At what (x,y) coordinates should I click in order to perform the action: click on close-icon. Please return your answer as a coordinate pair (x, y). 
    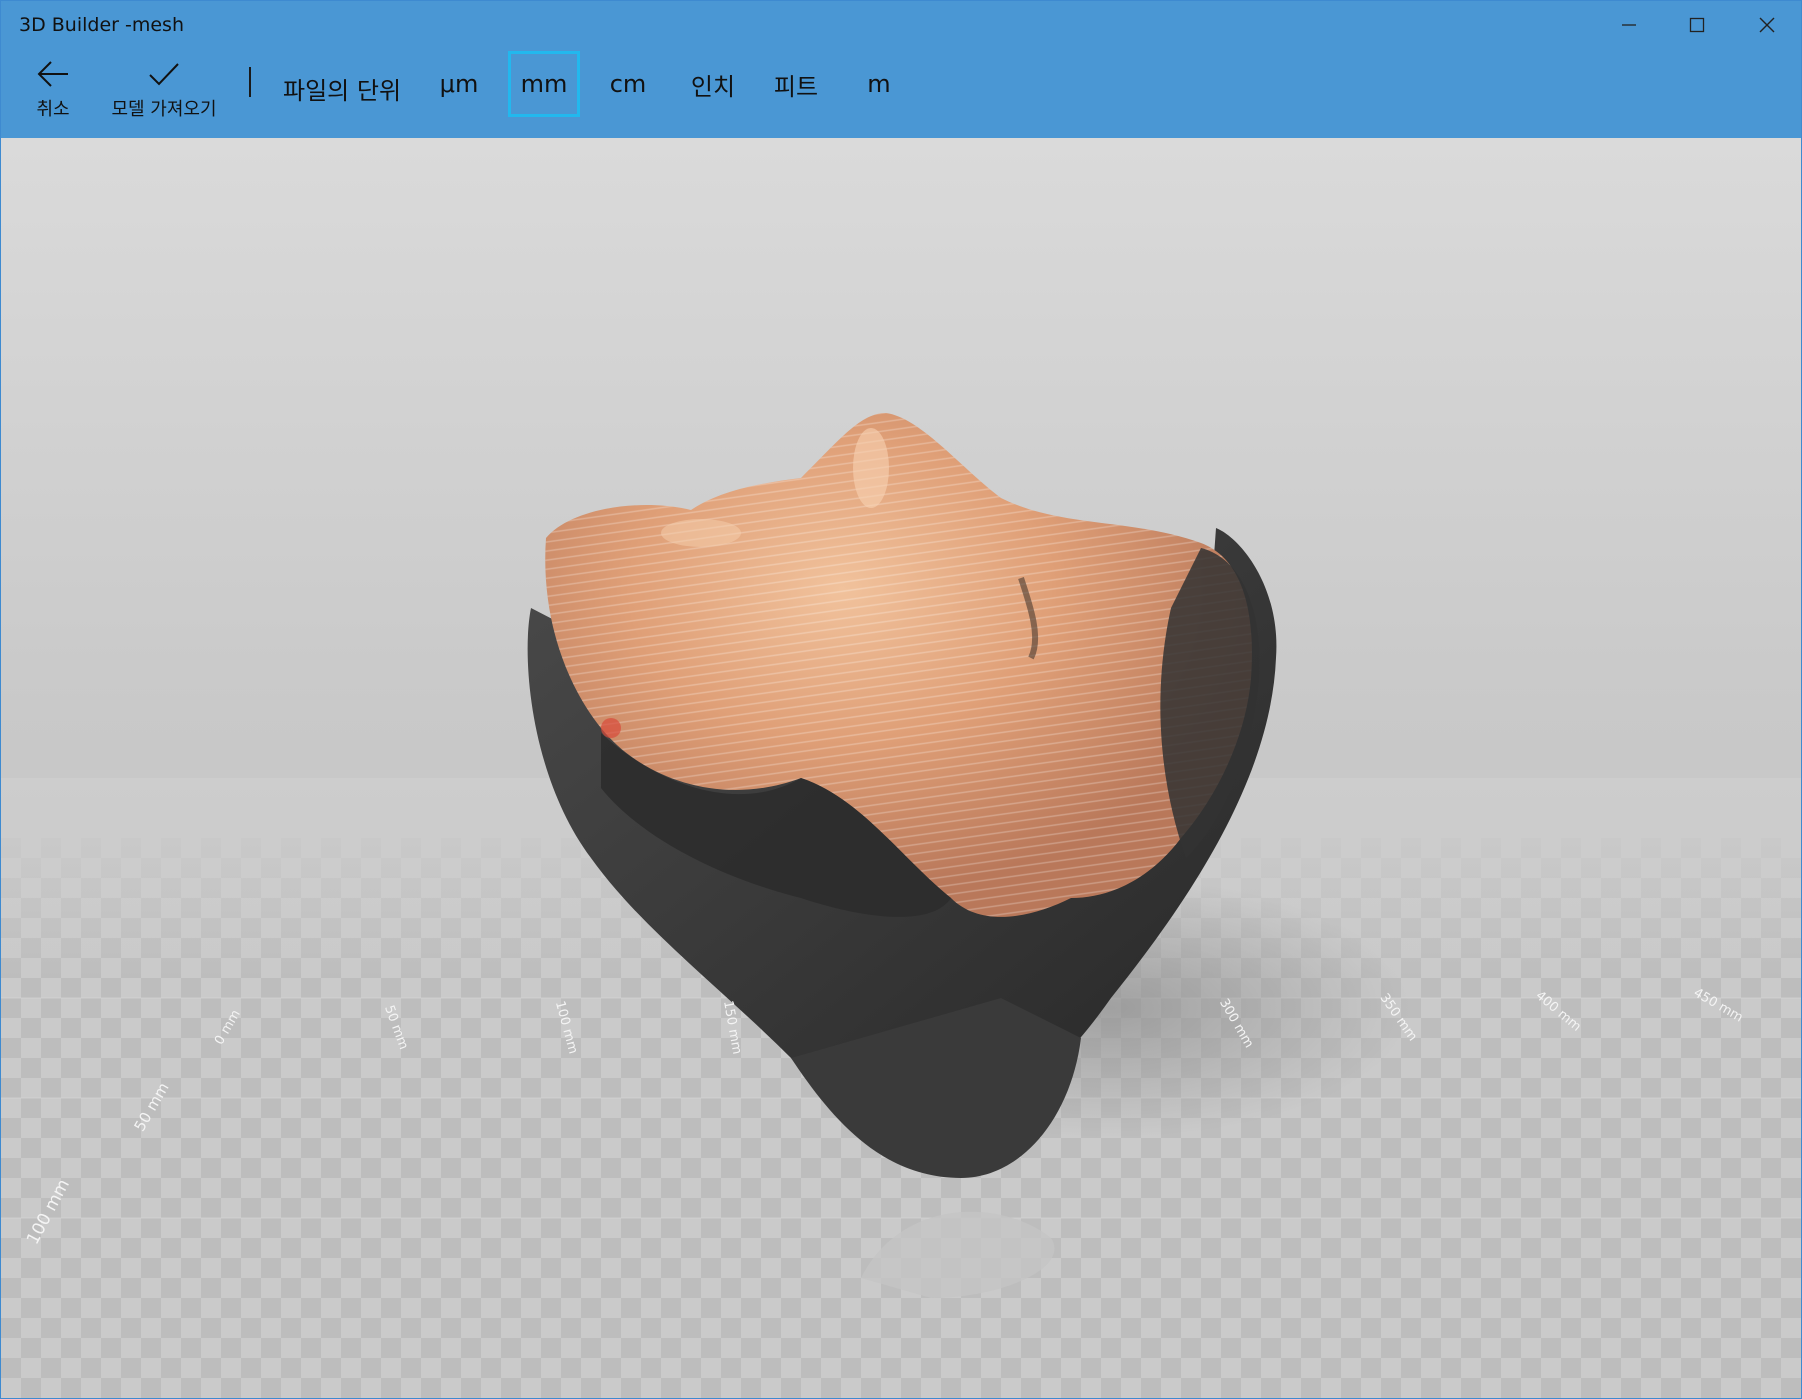
    Looking at the image, I should click on (1767, 25).